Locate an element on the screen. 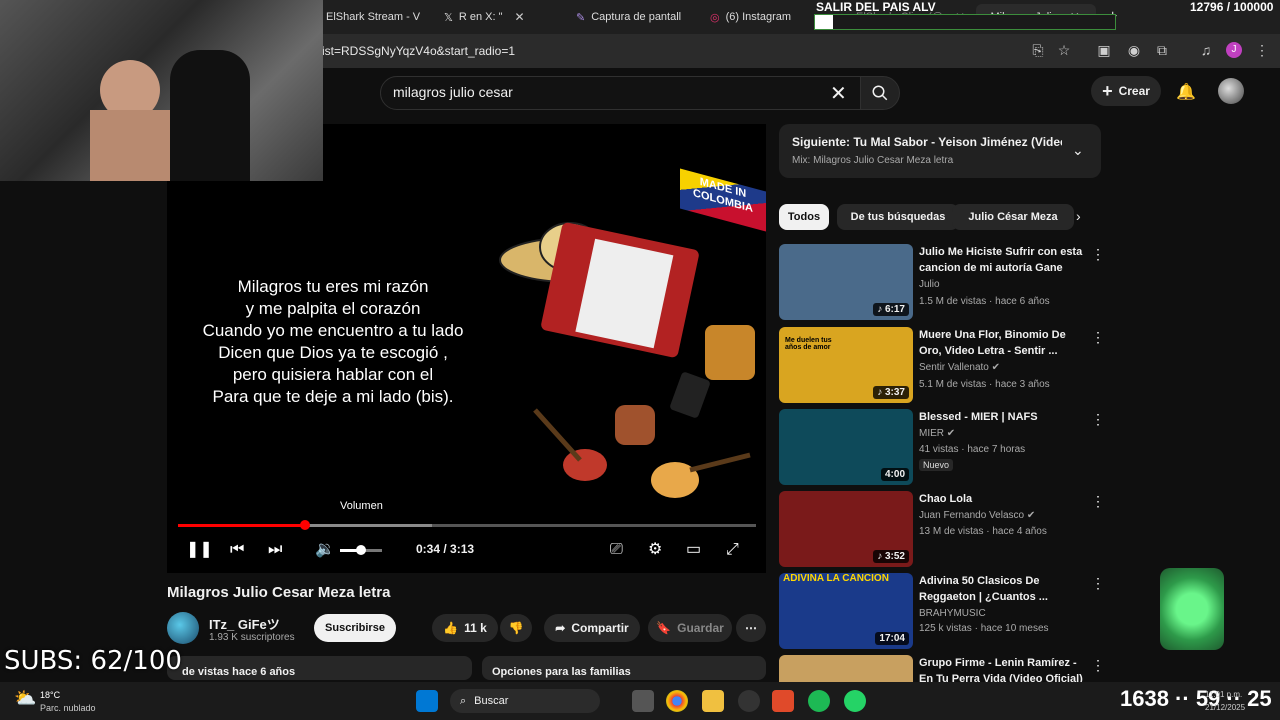  search-button is located at coordinates (880, 93).